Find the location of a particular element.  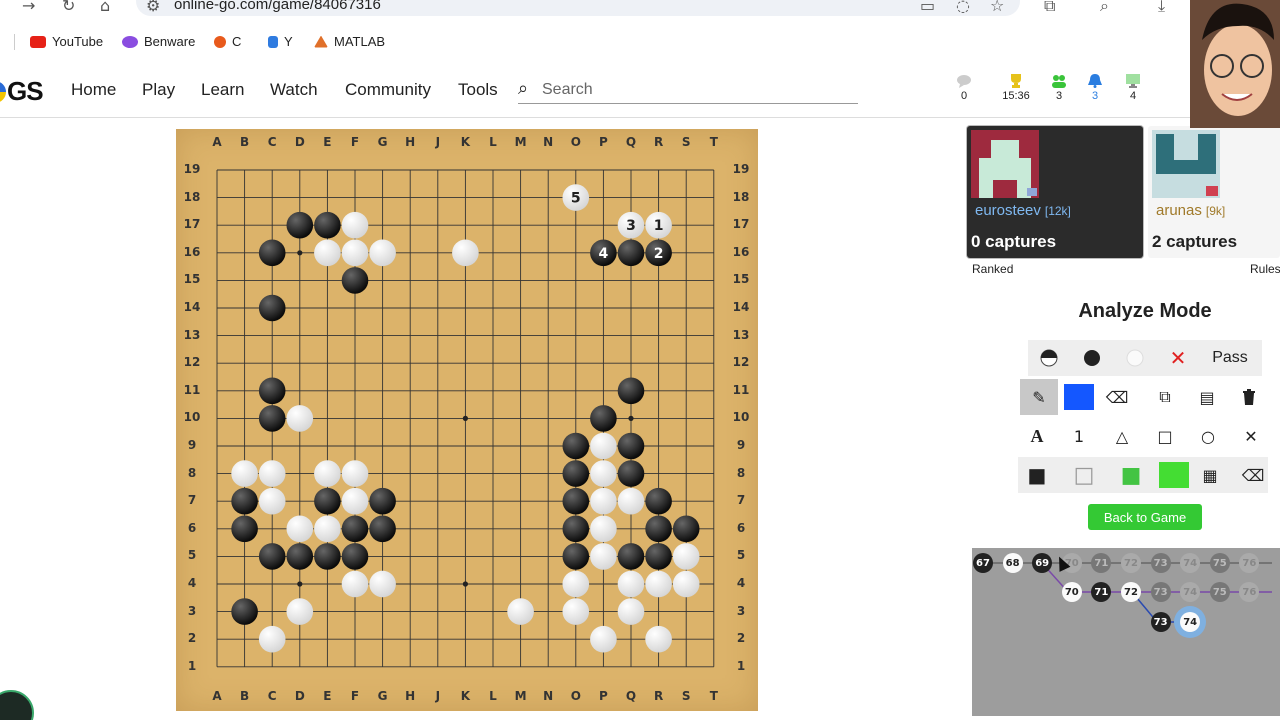

cross-icon: ✕ is located at coordinates (1251, 436).